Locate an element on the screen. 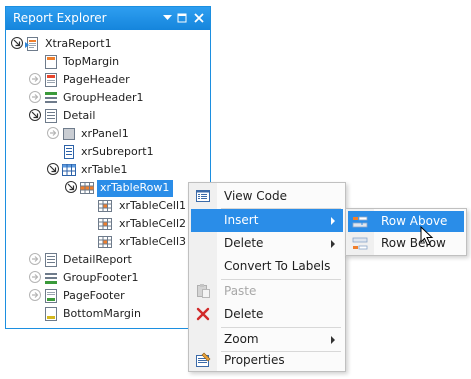  tree-node-bottommargin: BottomMargin is located at coordinates (106, 314).